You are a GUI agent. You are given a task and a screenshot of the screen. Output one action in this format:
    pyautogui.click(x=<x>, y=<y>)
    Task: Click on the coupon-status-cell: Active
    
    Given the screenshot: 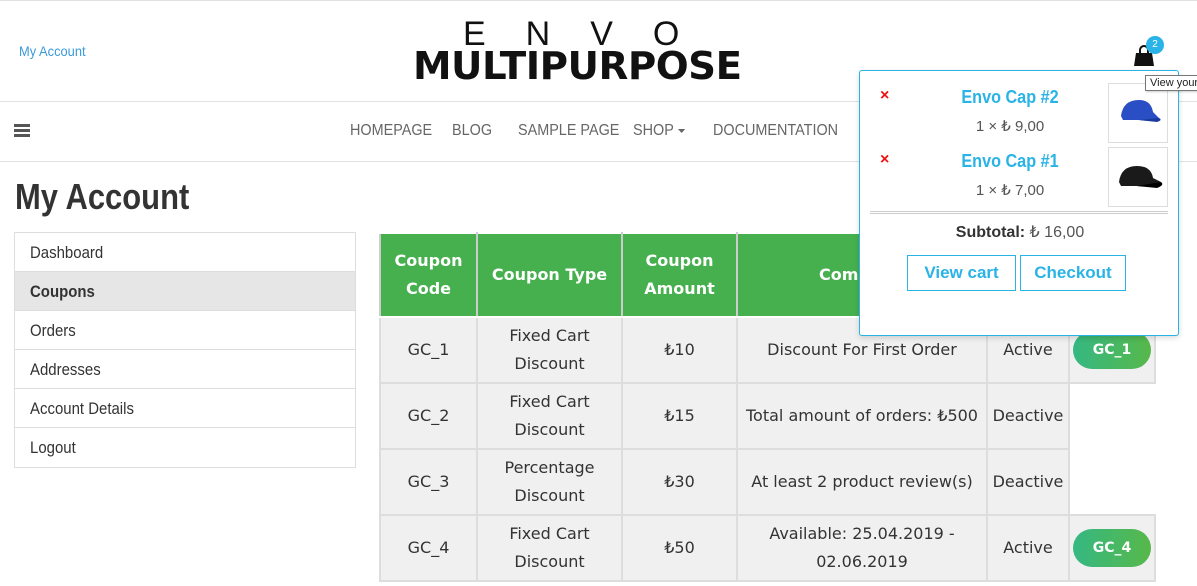 What is the action you would take?
    pyautogui.click(x=1028, y=548)
    